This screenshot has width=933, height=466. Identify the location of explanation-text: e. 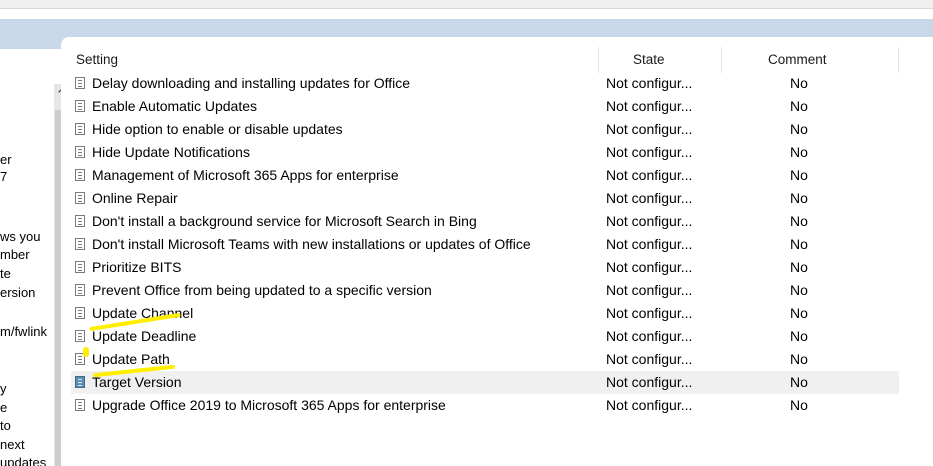
(4, 407).